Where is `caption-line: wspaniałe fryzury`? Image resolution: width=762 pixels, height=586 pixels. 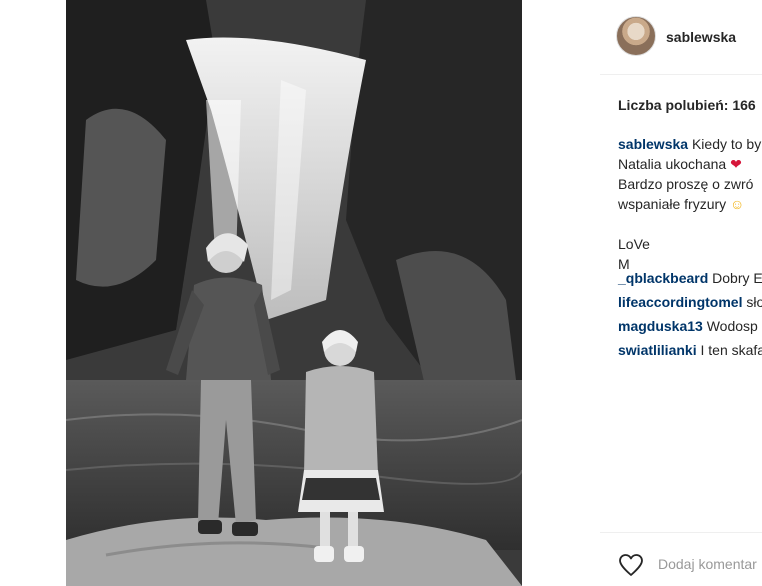
caption-line: wspaniałe fryzury is located at coordinates (672, 204).